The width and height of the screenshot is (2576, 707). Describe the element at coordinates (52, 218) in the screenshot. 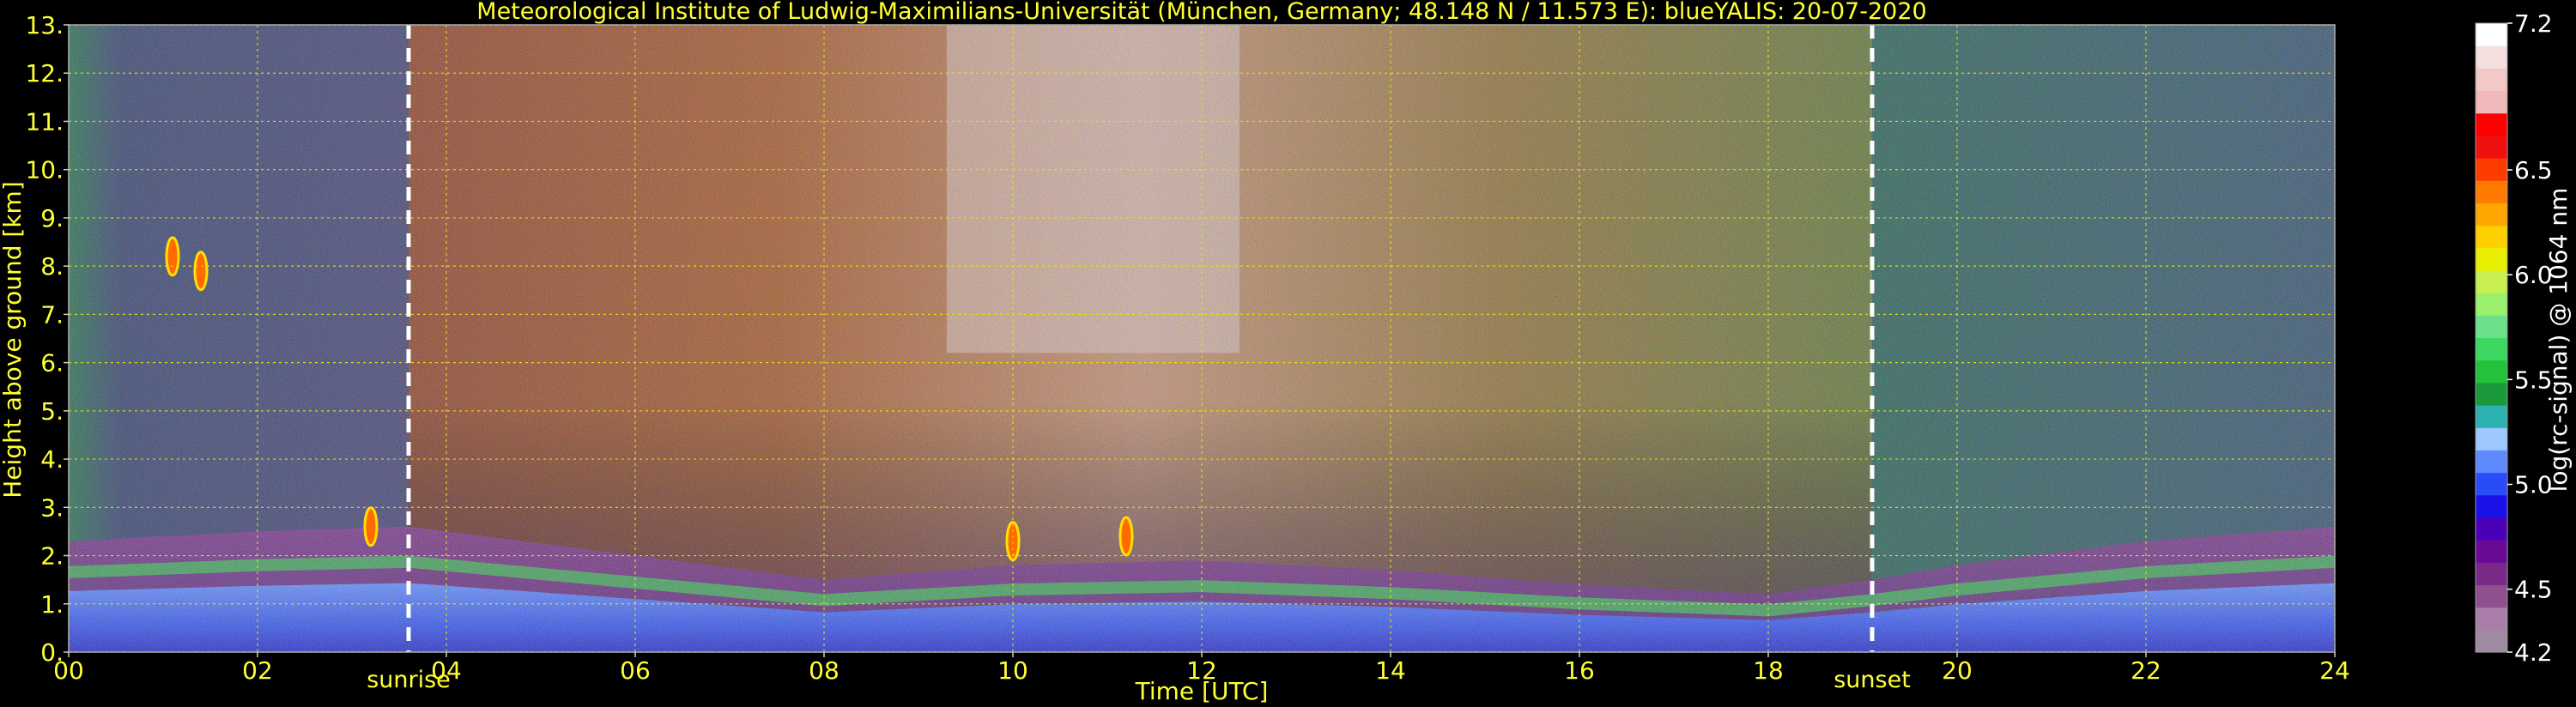

I see `y-tick-label: 9.` at that location.